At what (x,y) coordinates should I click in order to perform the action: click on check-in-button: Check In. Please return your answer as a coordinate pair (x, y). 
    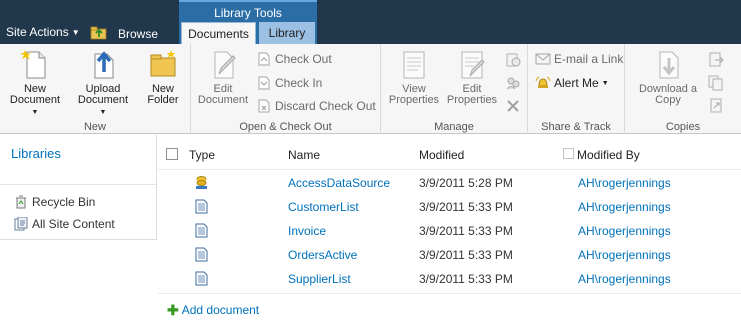
    Looking at the image, I should click on (289, 83).